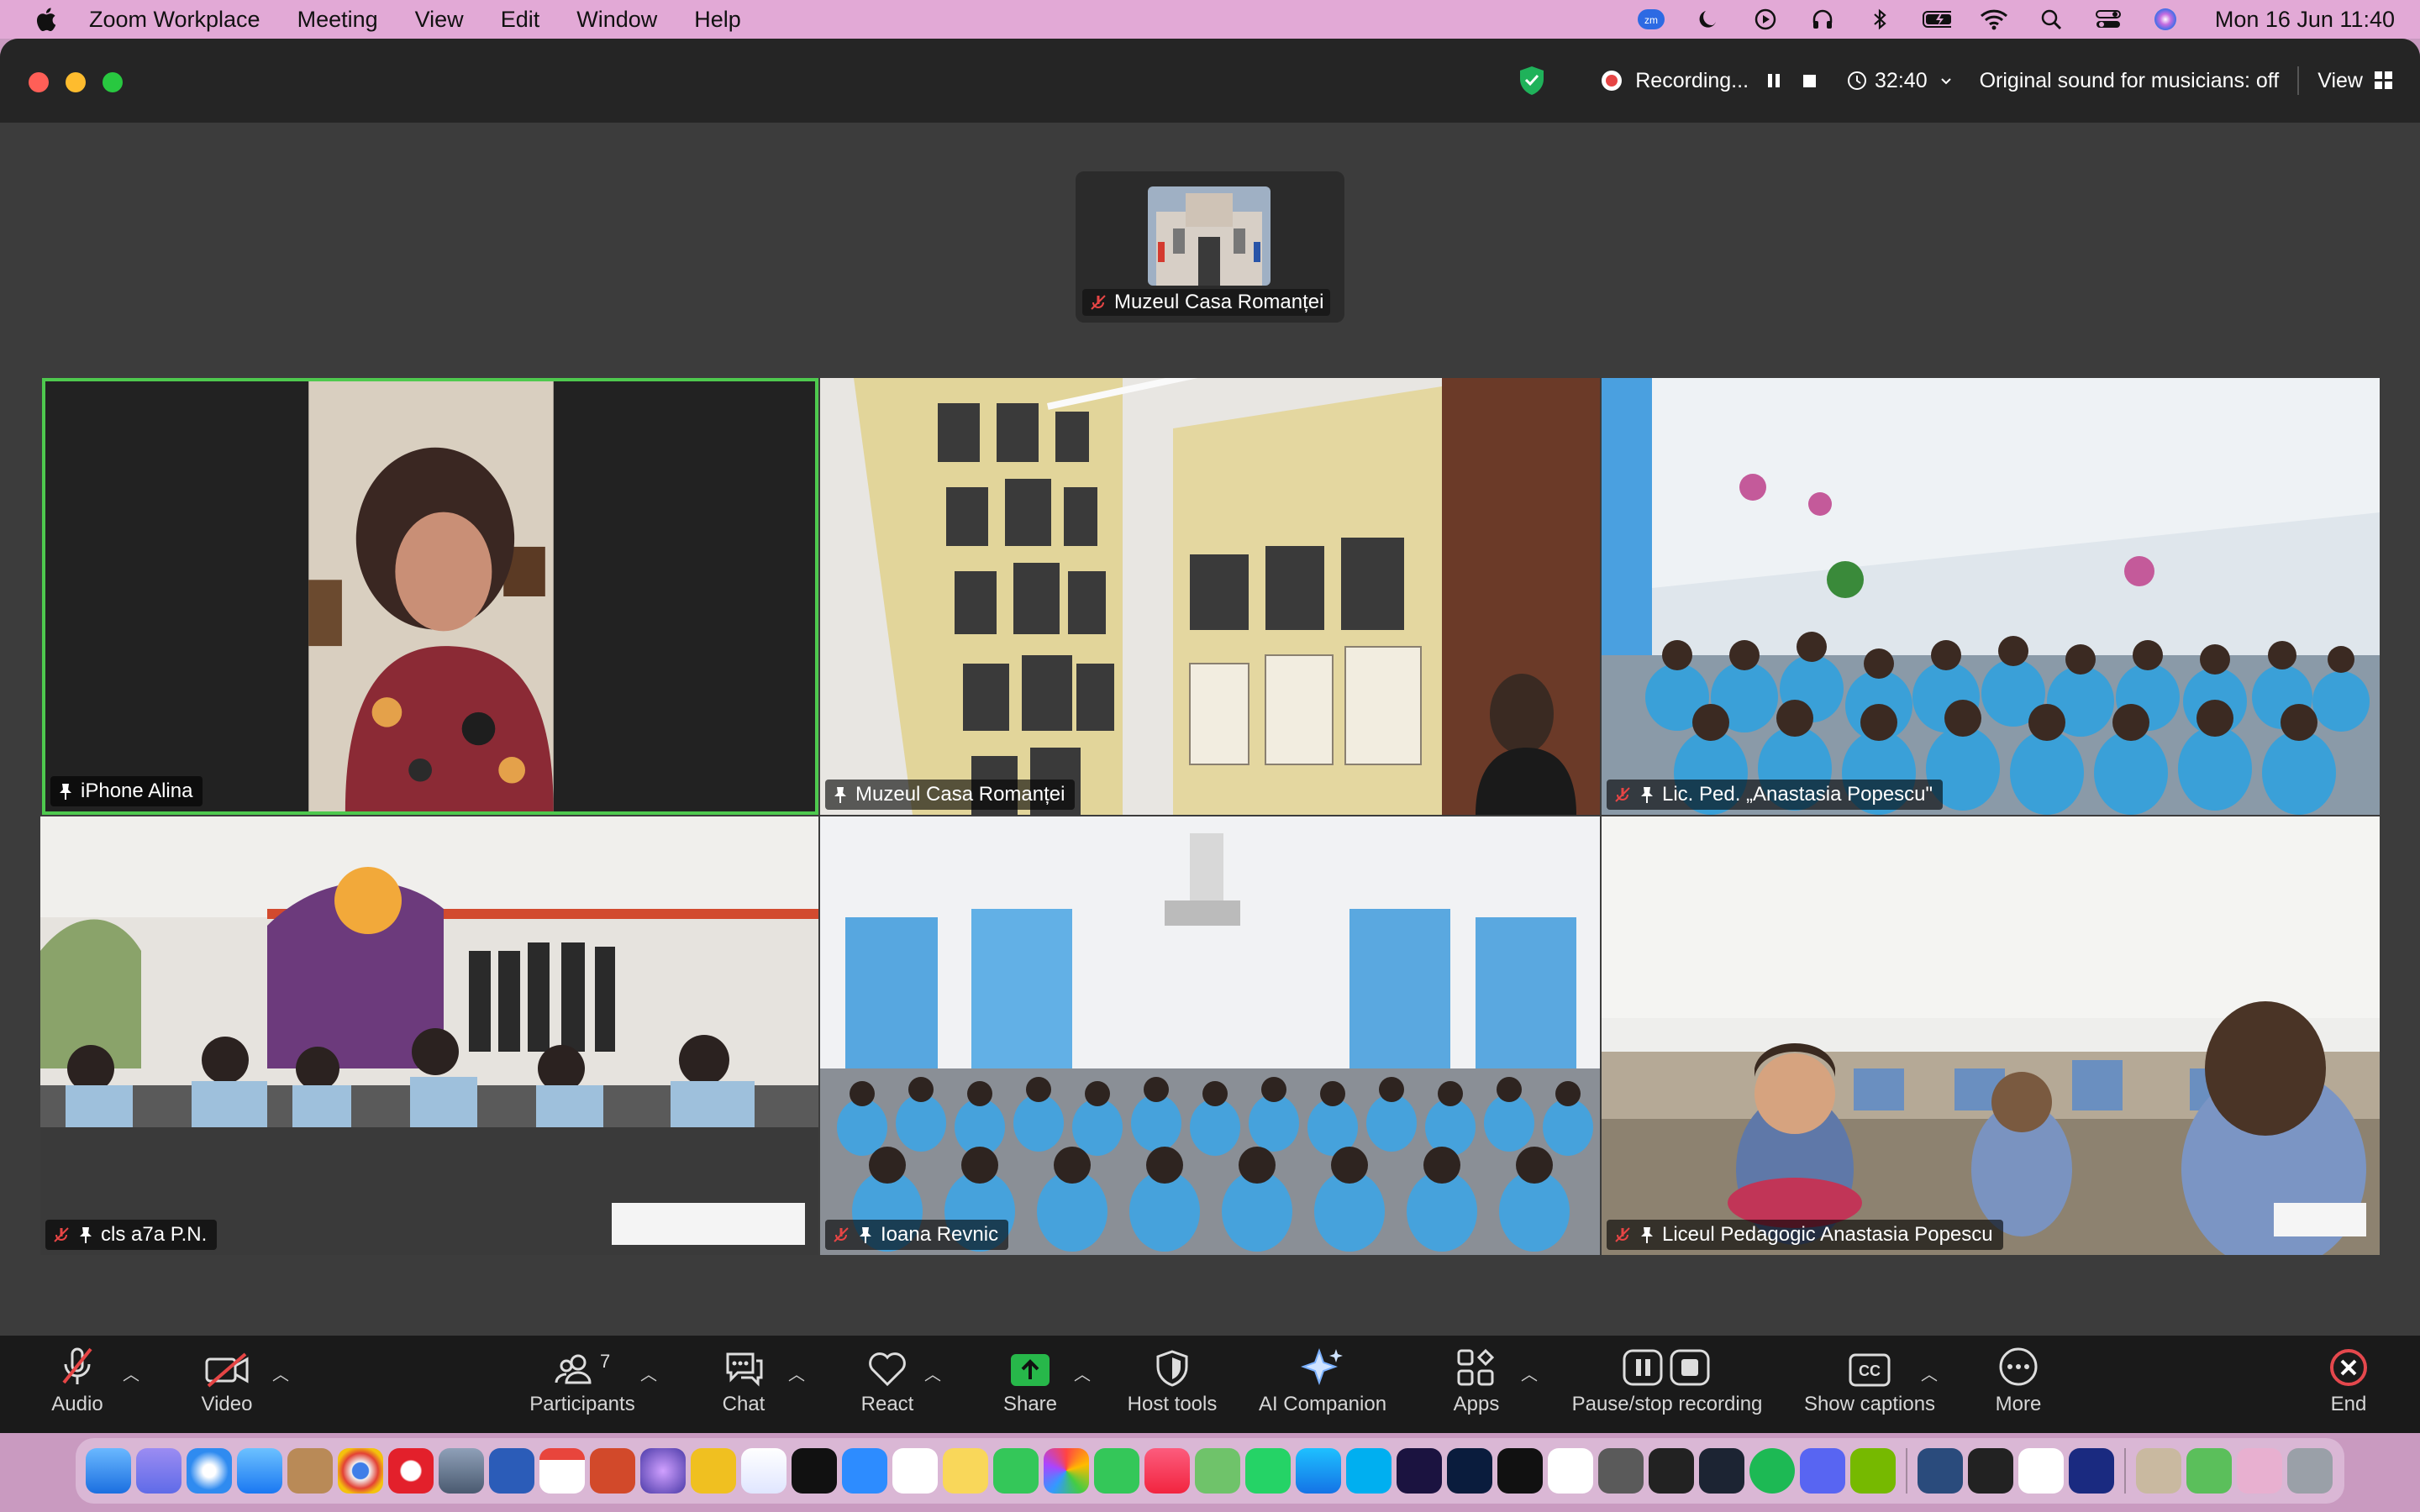  What do you see at coordinates (2384, 81) in the screenshot?
I see `grid-view-icon` at bounding box center [2384, 81].